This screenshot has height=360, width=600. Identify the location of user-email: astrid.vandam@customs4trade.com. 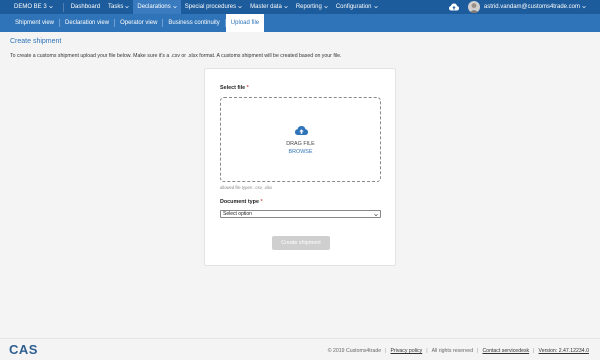
(531, 7).